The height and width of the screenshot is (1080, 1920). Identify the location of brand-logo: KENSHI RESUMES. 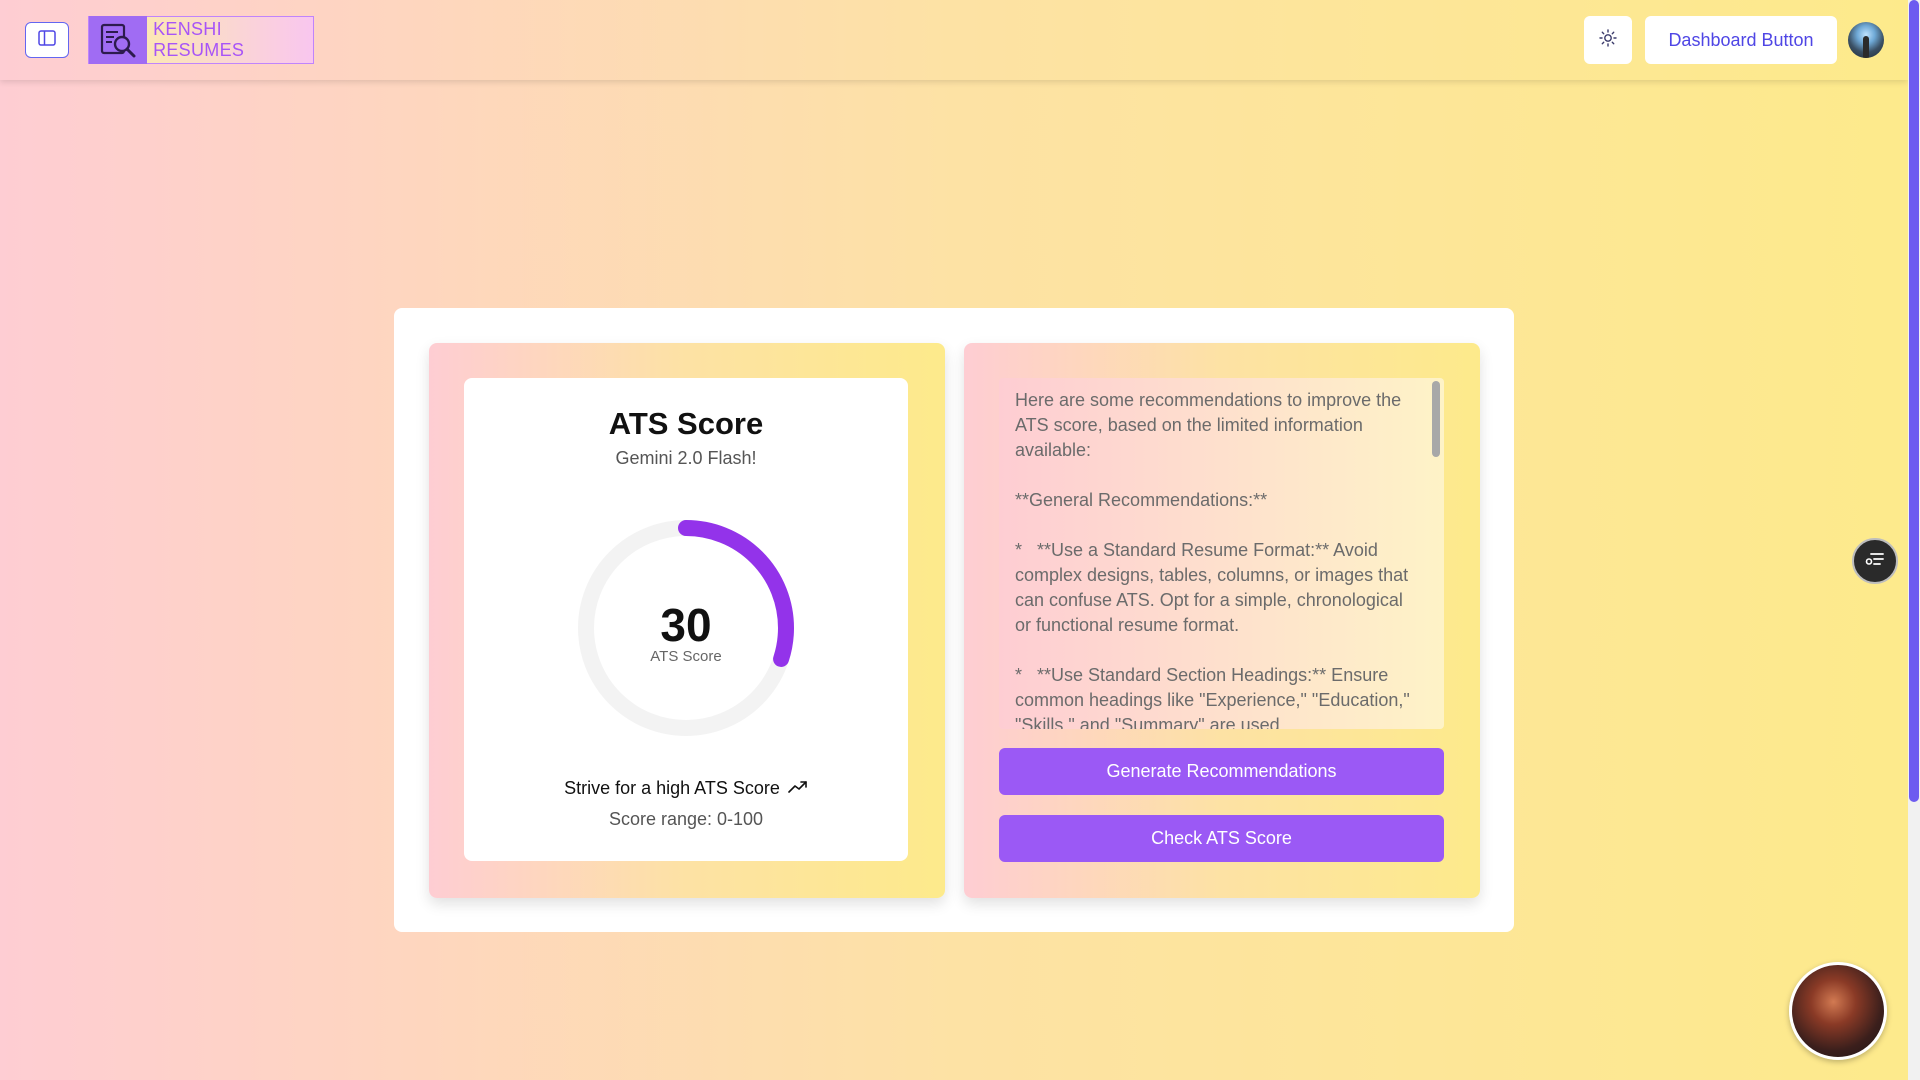
(201, 40).